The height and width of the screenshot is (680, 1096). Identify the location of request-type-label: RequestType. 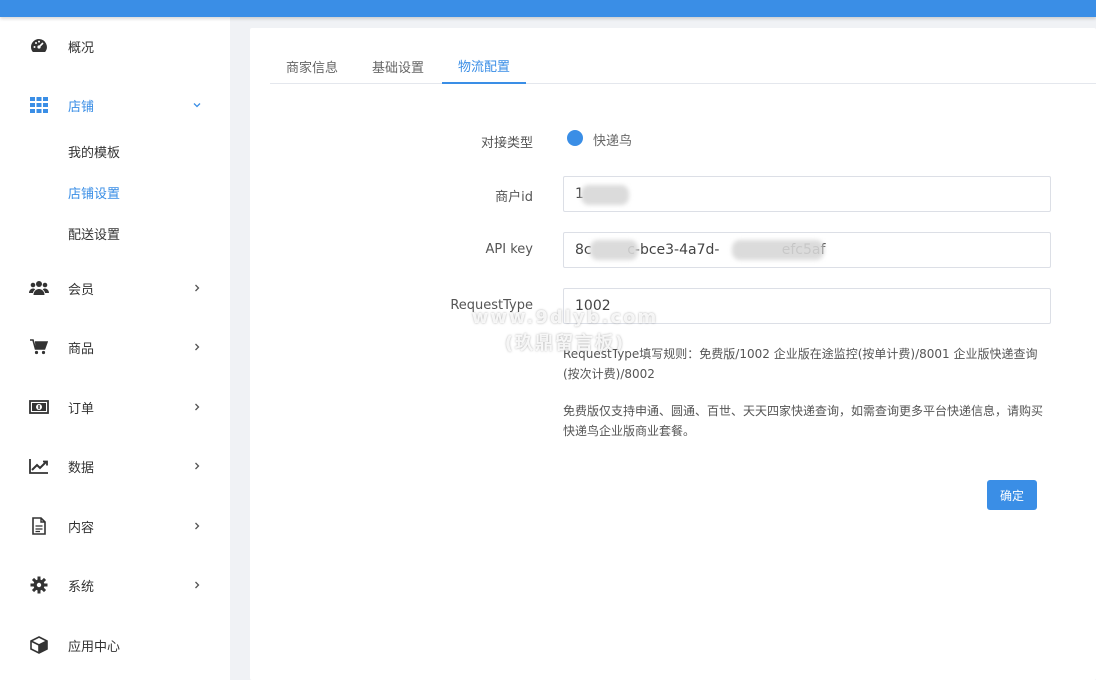
(491, 305).